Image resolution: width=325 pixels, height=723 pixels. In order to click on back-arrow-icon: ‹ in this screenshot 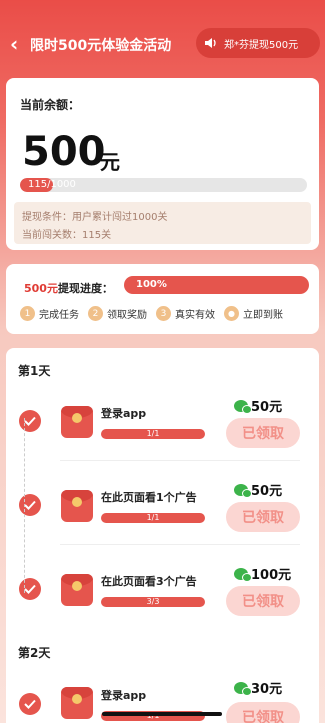, I will do `click(19, 44)`.